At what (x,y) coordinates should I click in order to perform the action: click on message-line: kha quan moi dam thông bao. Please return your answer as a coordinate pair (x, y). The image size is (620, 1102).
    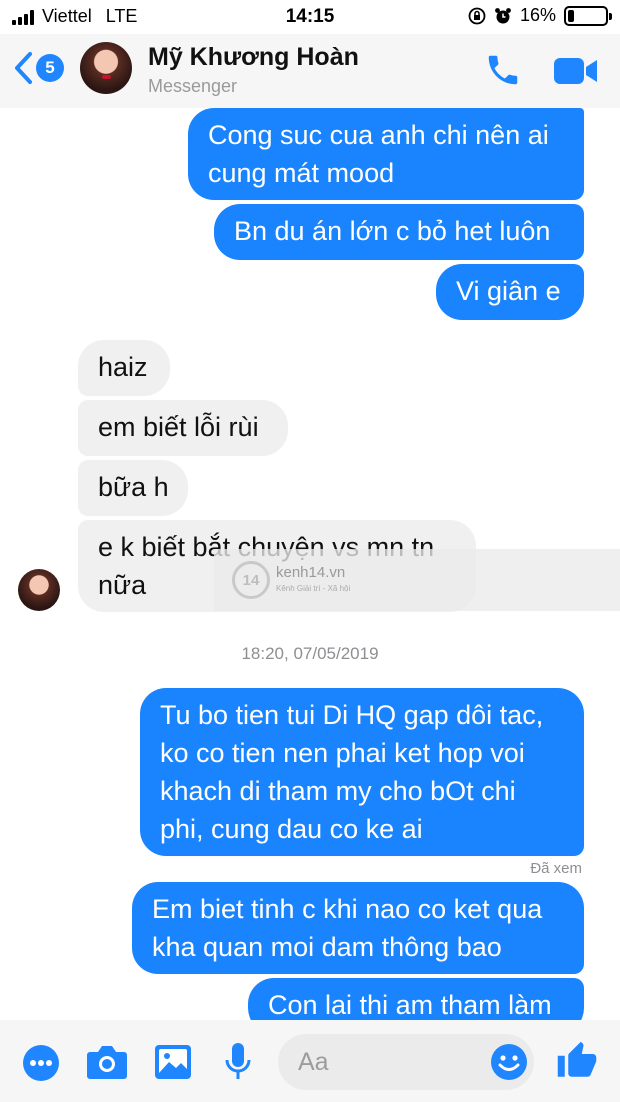
    Looking at the image, I should click on (327, 947).